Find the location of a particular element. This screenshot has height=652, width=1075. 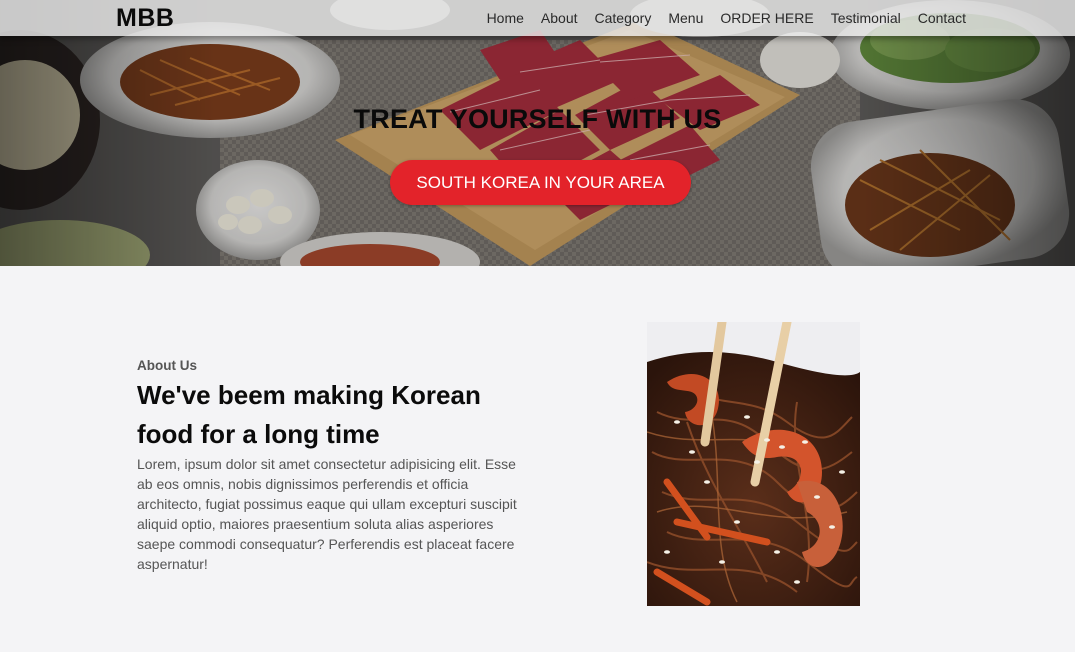

about-eyebrow: About Us is located at coordinates (167, 365).